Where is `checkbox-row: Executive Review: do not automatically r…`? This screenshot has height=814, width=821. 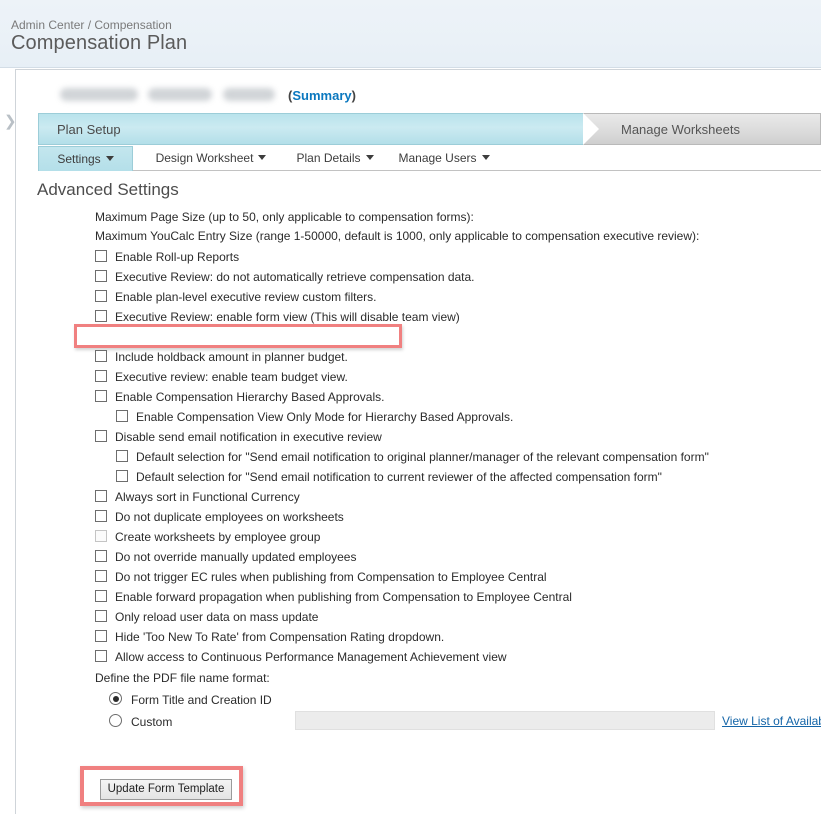
checkbox-row: Executive Review: do not automatically r… is located at coordinates (450, 276).